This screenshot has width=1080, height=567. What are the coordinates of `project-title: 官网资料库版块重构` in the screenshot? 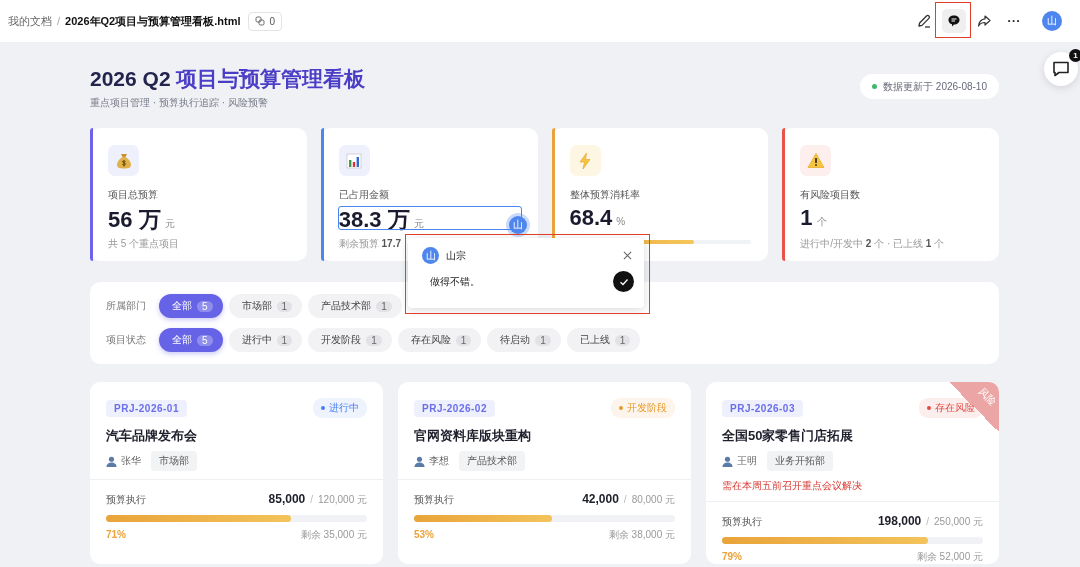 It's located at (473, 436).